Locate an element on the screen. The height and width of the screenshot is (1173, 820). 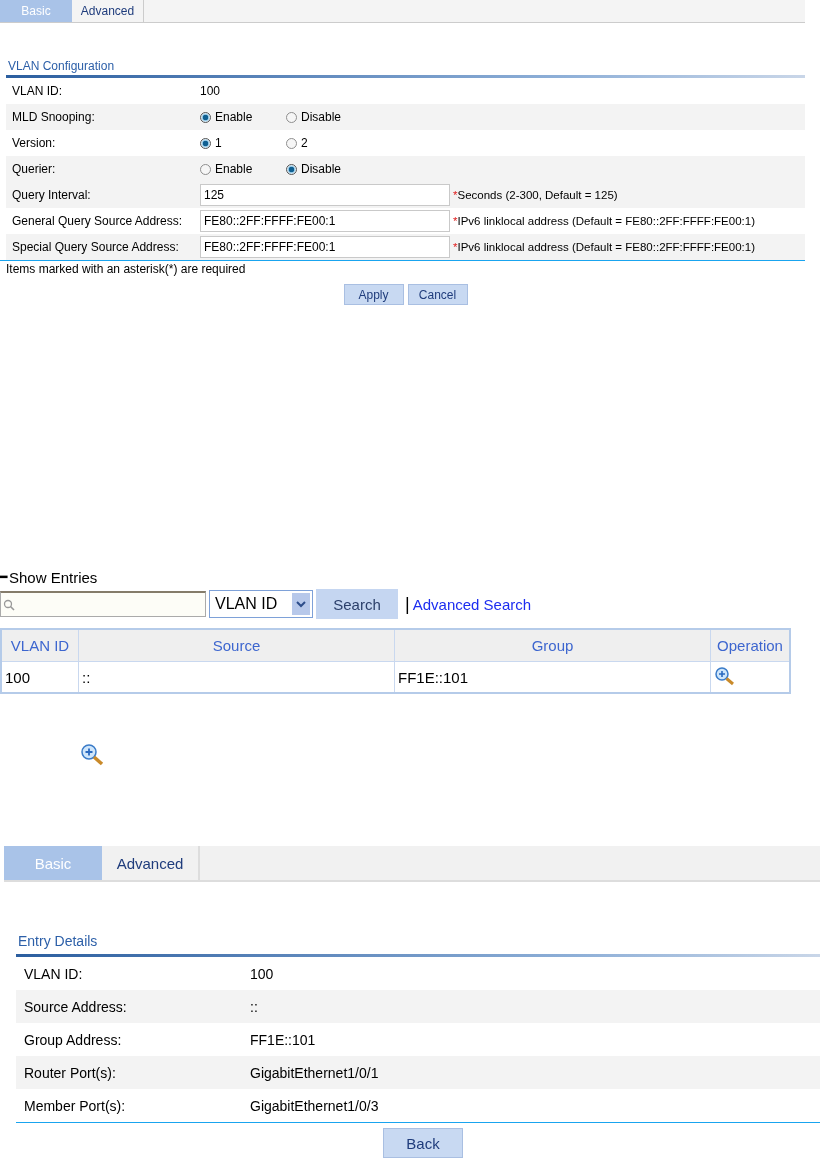
field-value: :: is located at coordinates (254, 1006).